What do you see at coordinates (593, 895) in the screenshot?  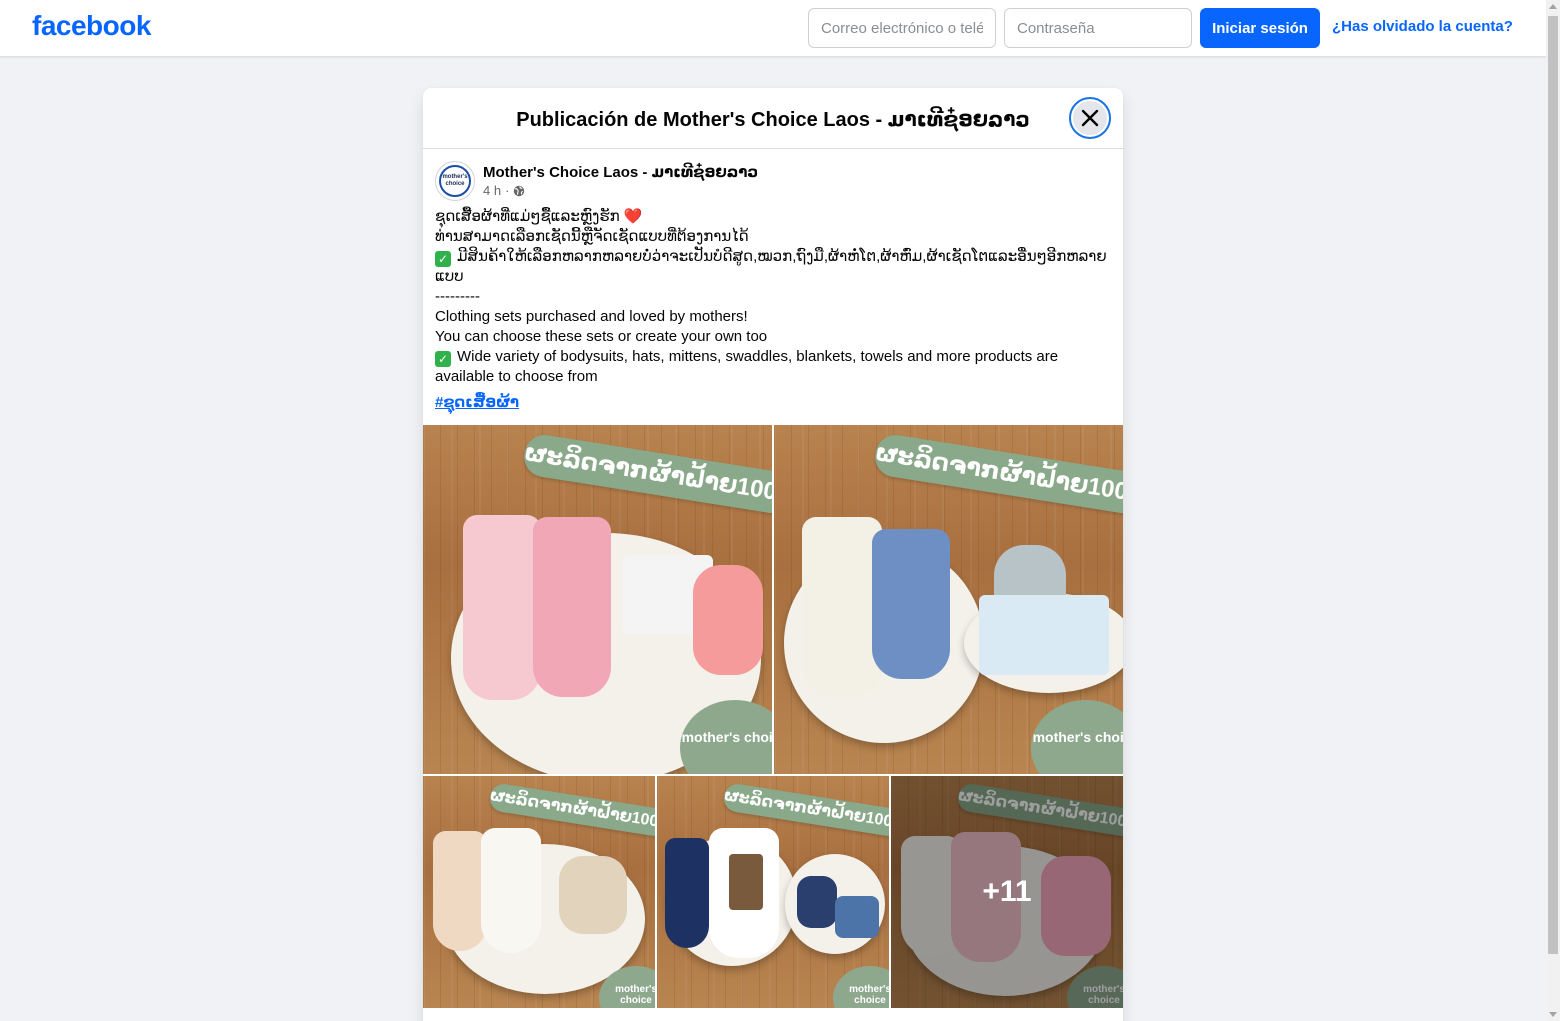 I see `hooded-towel-image` at bounding box center [593, 895].